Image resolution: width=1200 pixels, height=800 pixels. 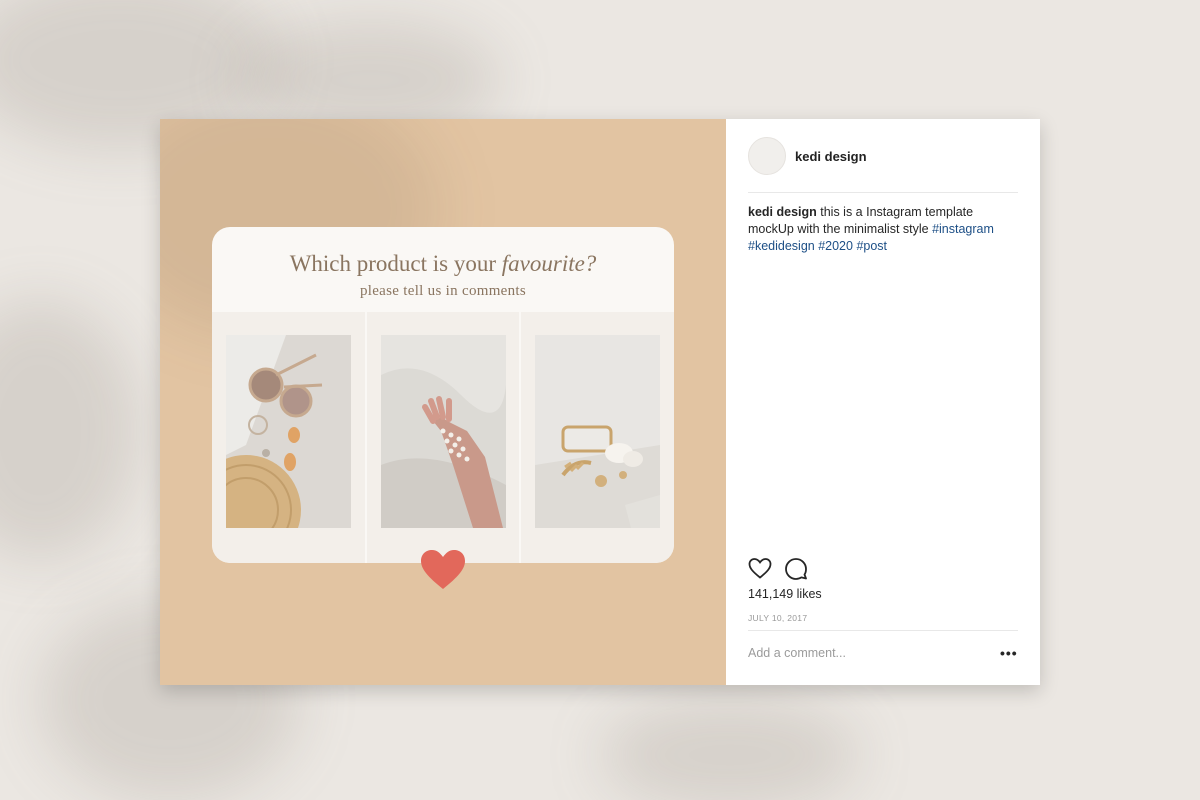 I want to click on product-photo-jewelry, so click(x=598, y=431).